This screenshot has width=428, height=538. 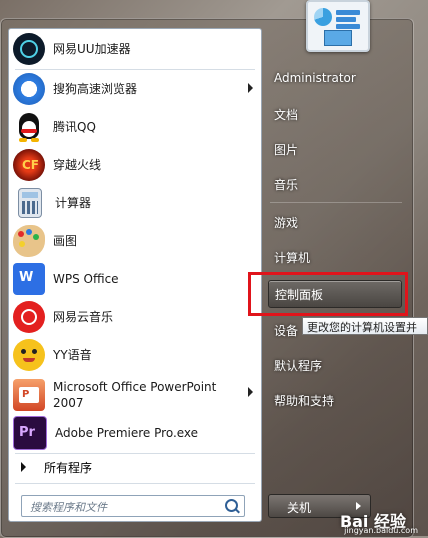 What do you see at coordinates (30, 433) in the screenshot?
I see `premiere-icon: Pr` at bounding box center [30, 433].